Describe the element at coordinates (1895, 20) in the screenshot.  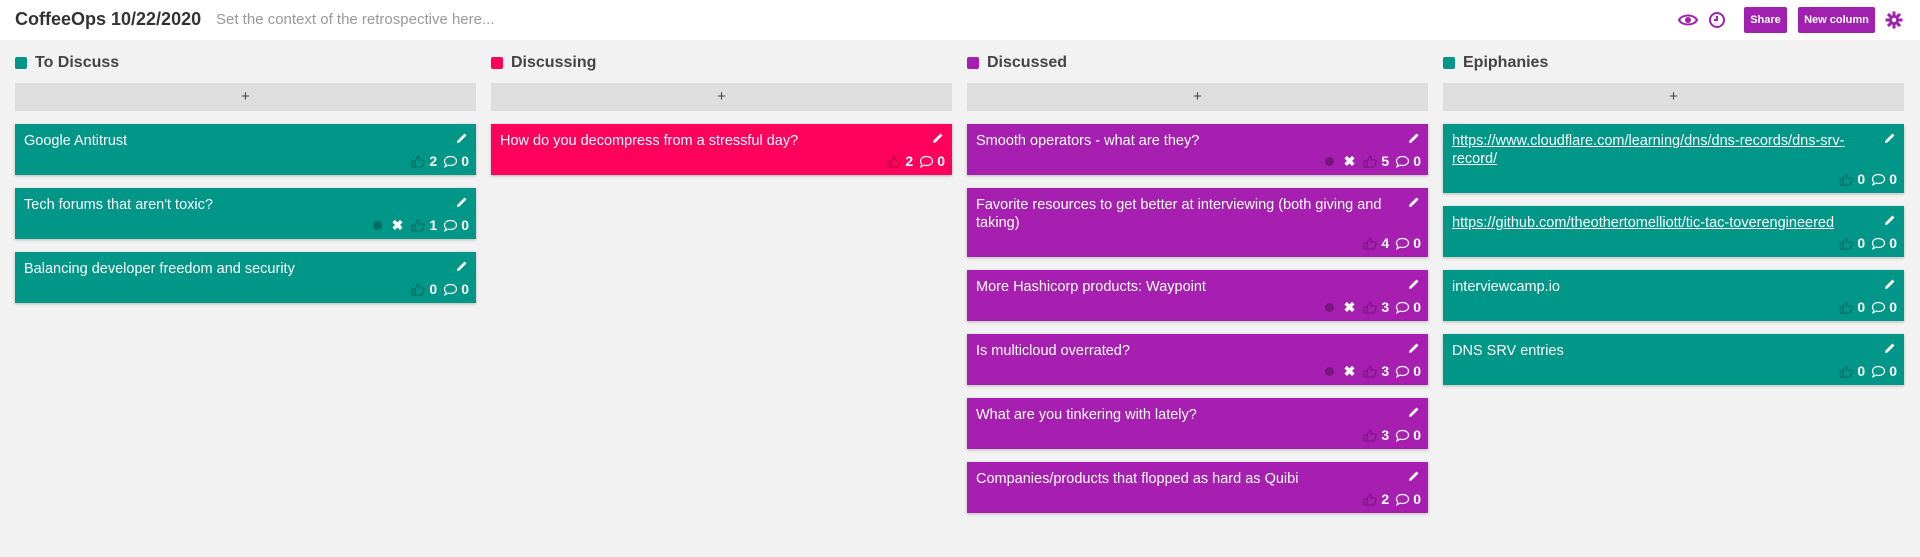
I see `gear-icon` at that location.